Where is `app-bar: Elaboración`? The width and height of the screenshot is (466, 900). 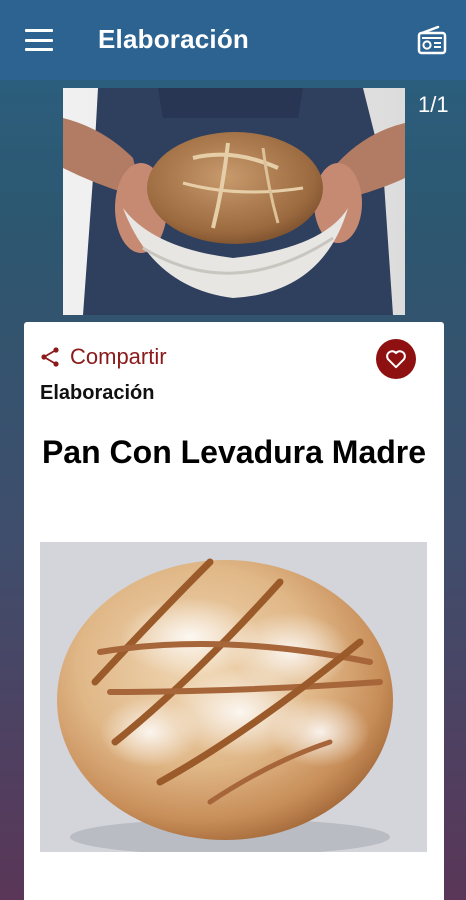
app-bar: Elaboración is located at coordinates (233, 40).